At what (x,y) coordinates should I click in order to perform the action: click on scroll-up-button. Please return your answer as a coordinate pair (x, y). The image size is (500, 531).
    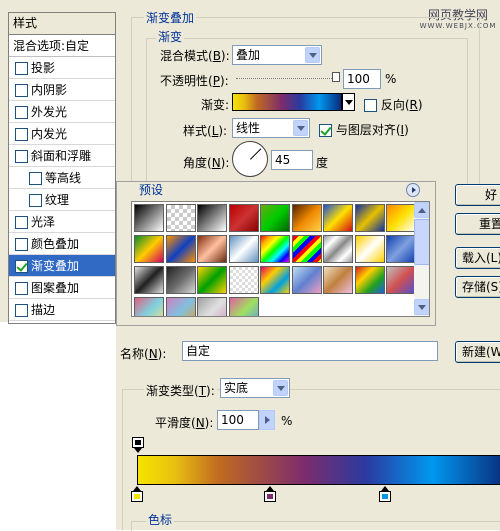
    Looking at the image, I should click on (421, 210).